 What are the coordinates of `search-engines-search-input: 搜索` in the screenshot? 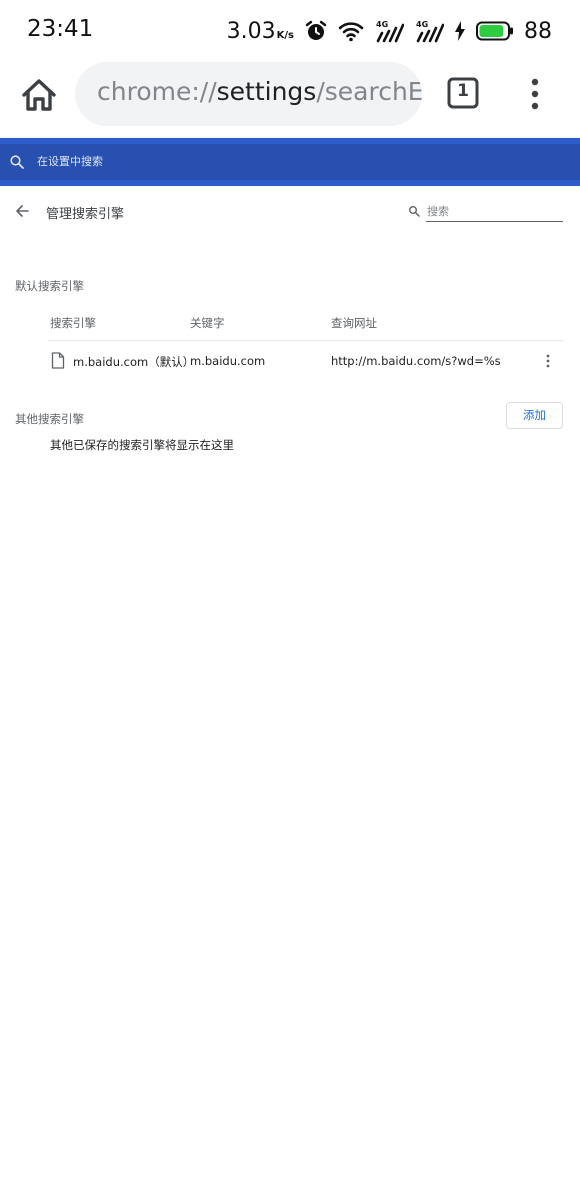 It's located at (494, 211).